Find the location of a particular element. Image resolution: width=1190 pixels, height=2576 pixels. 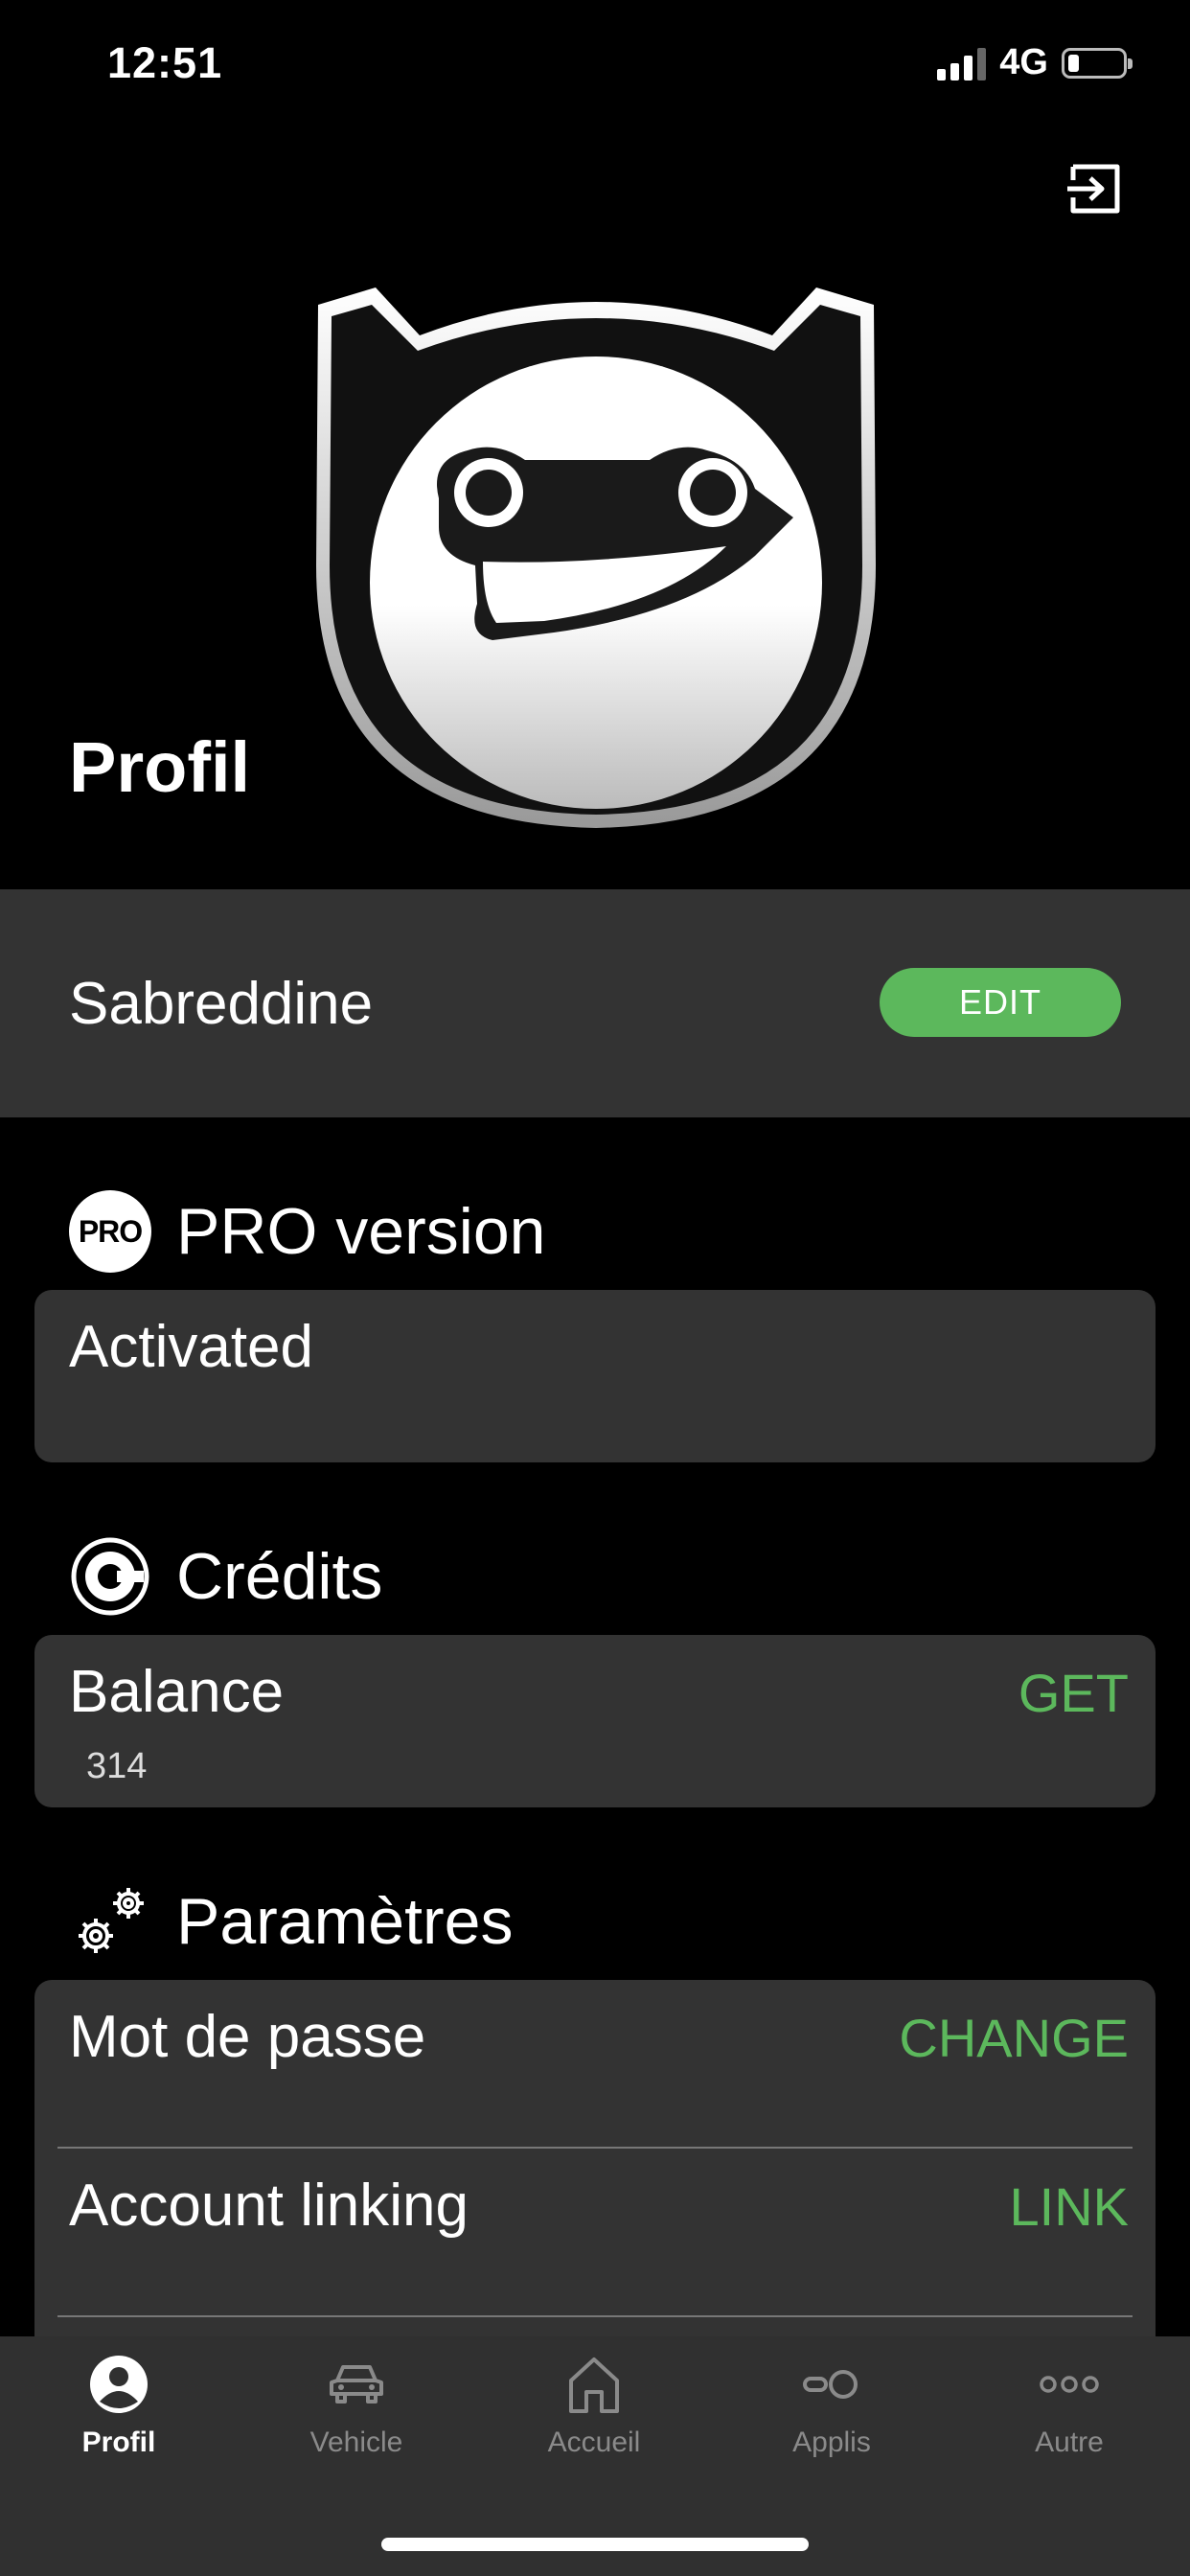

status-indicators: 4G is located at coordinates (1035, 63).